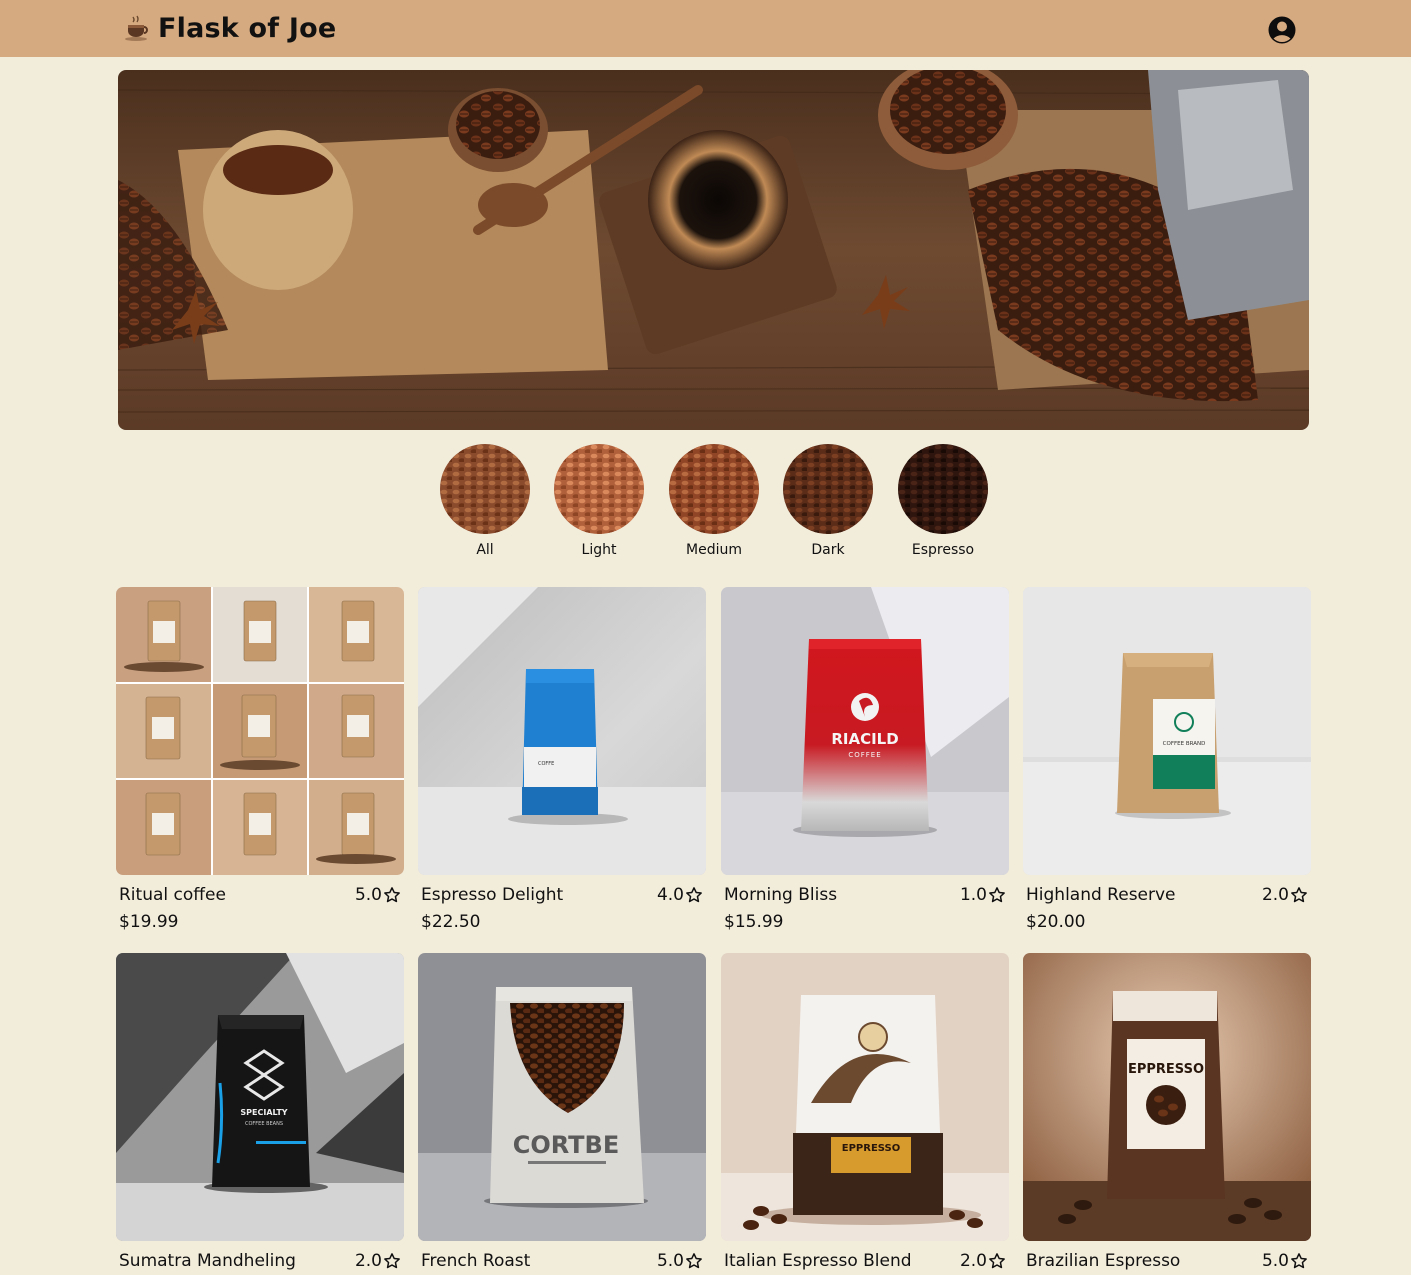 This screenshot has width=1411, height=1275. I want to click on product-name: Morning Bliss, so click(781, 895).